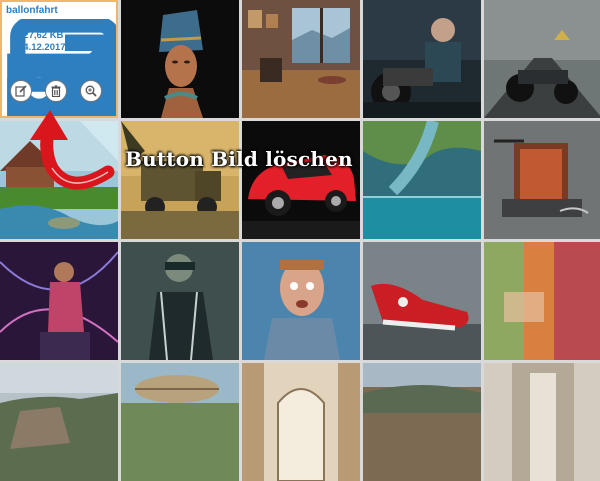 The image size is (600, 481). What do you see at coordinates (422, 180) in the screenshot?
I see `thumbnail-aerial-coast` at bounding box center [422, 180].